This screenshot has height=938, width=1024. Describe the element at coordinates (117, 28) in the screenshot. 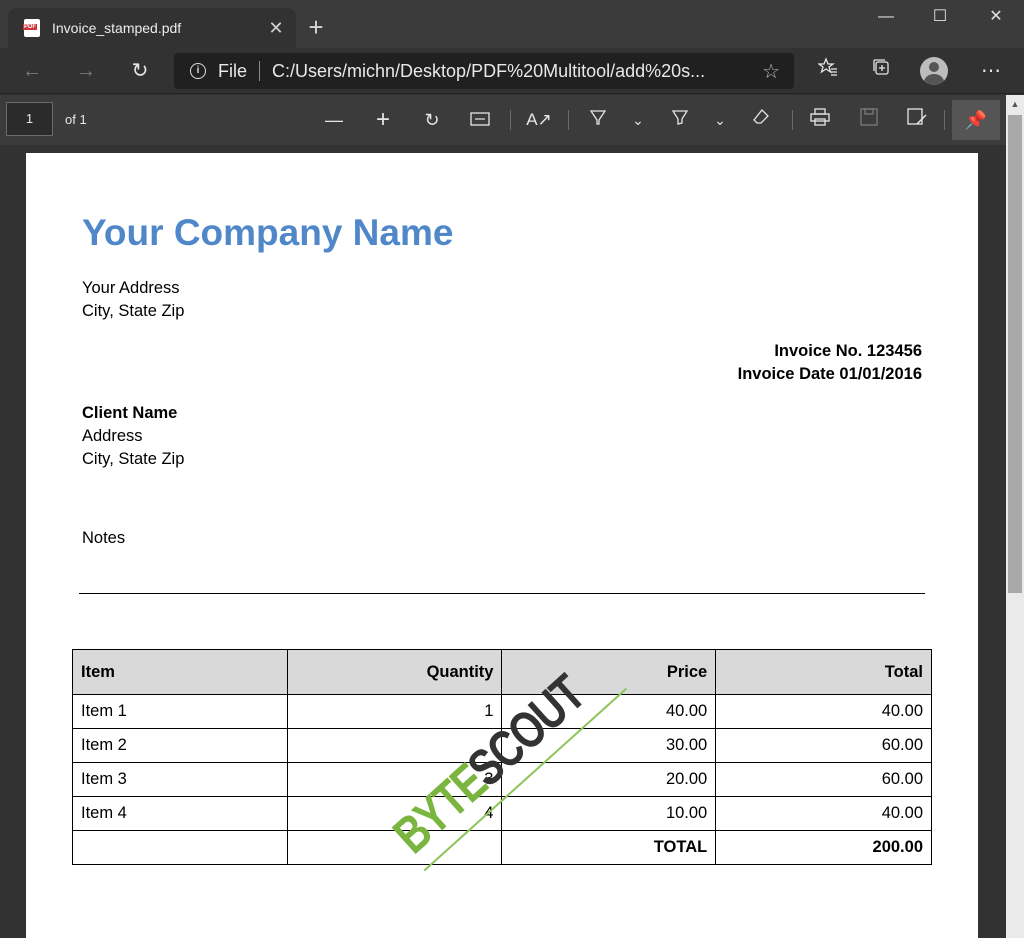

I see `tab-title: Invoice_stamped.pdf` at that location.